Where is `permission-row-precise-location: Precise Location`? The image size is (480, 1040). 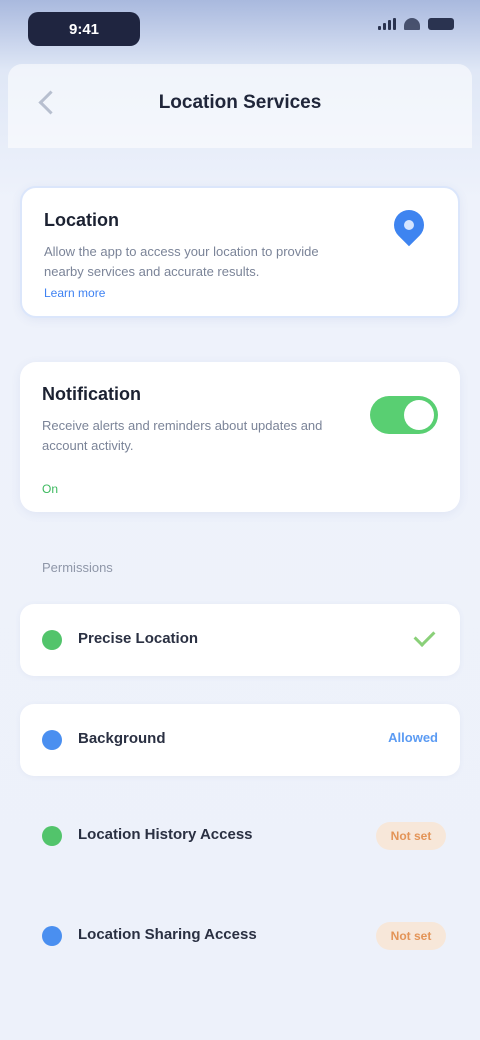 permission-row-precise-location: Precise Location is located at coordinates (240, 640).